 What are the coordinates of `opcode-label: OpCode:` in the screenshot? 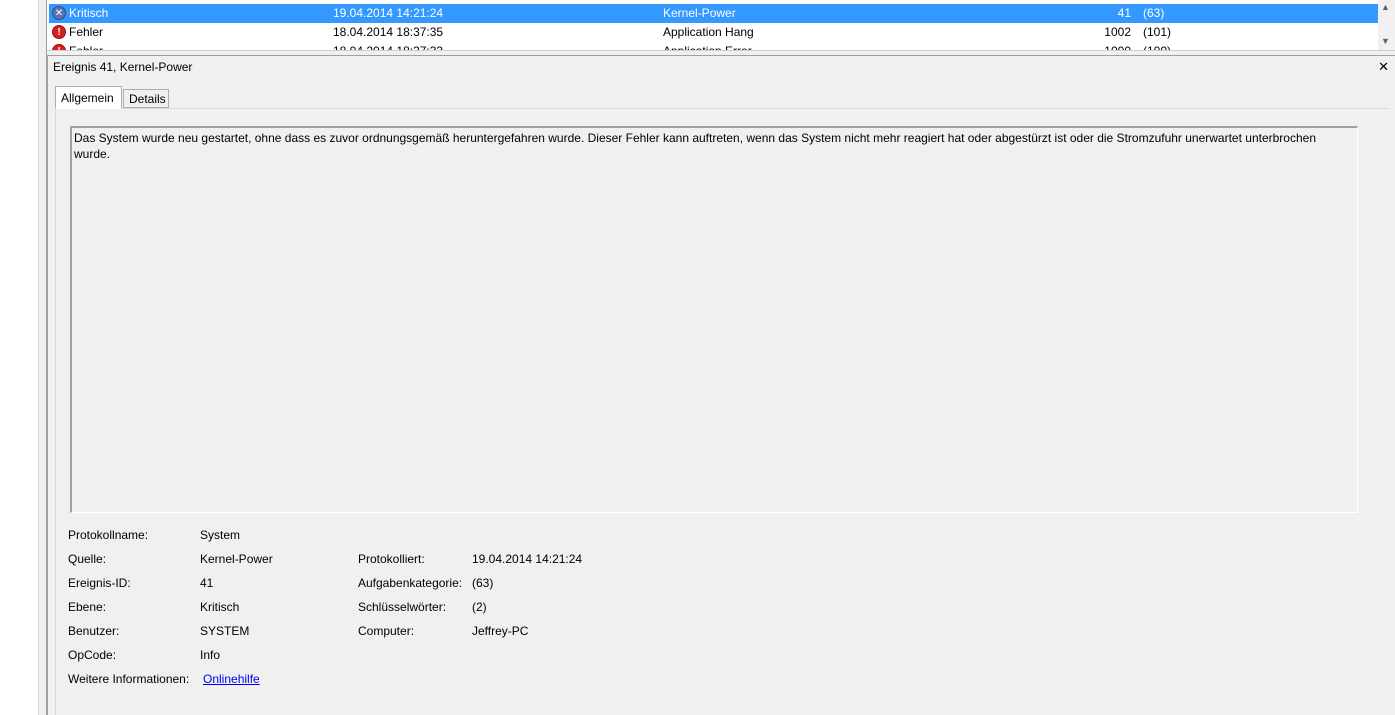 It's located at (92, 655).